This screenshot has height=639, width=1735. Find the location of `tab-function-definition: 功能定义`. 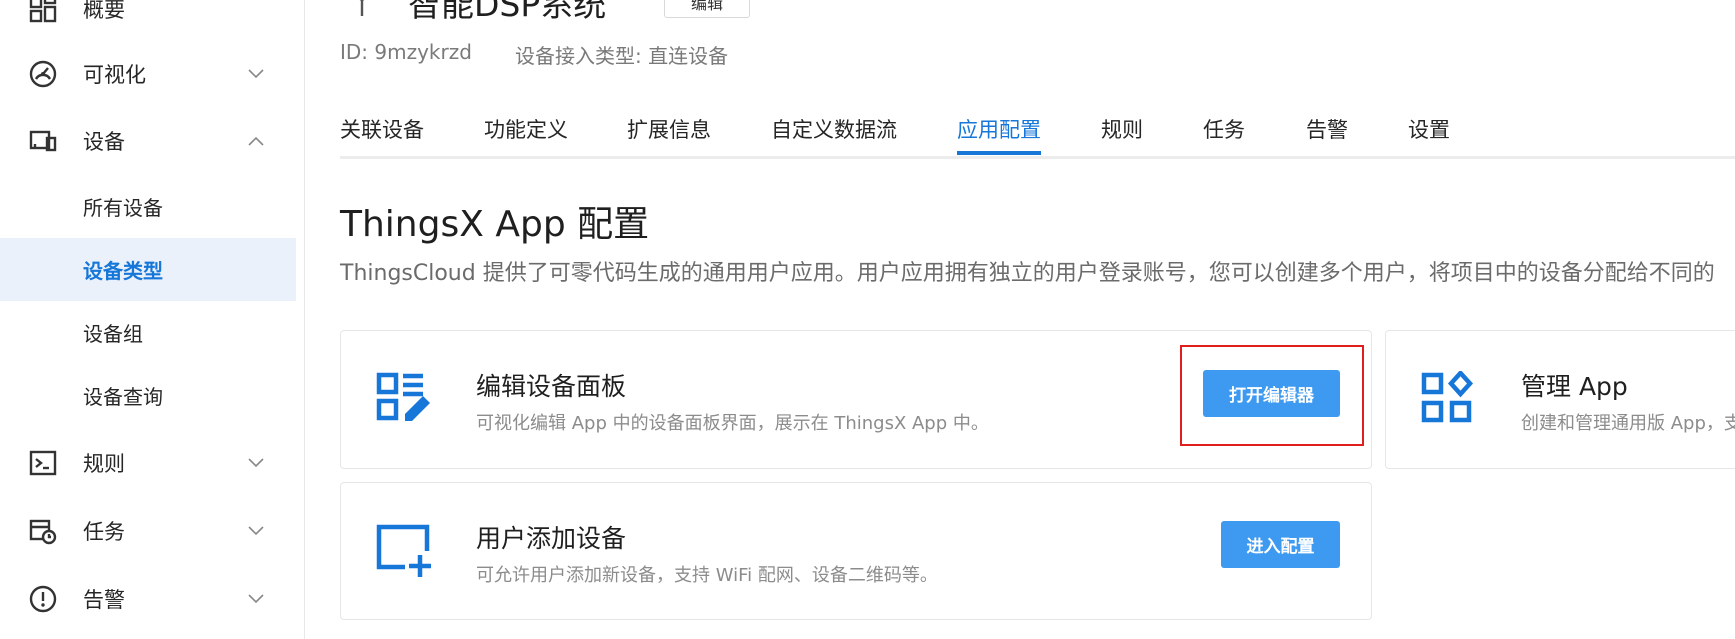

tab-function-definition: 功能定义 is located at coordinates (526, 129).